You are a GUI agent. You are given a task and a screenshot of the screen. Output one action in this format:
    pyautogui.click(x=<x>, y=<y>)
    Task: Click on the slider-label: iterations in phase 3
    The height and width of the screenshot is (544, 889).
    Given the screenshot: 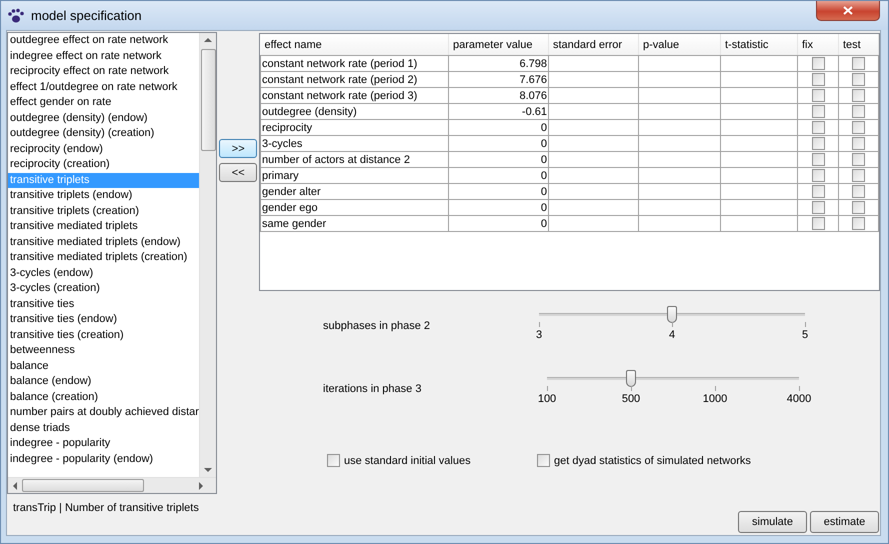 What is the action you would take?
    pyautogui.click(x=372, y=388)
    